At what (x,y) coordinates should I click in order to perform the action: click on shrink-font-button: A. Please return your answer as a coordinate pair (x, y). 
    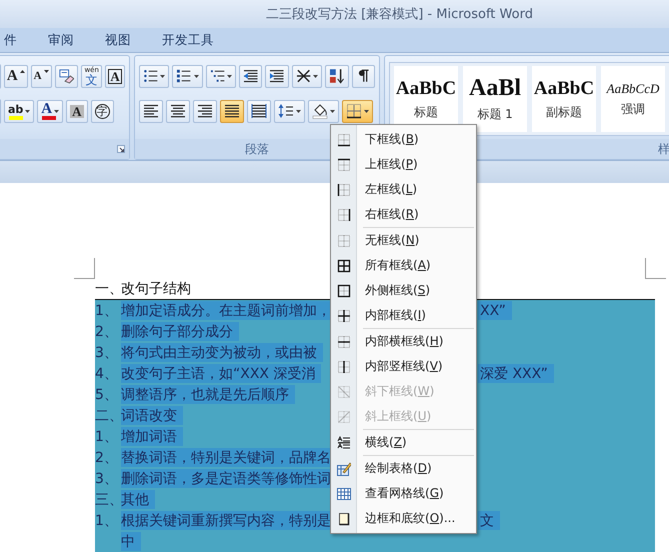
    Looking at the image, I should click on (41, 76).